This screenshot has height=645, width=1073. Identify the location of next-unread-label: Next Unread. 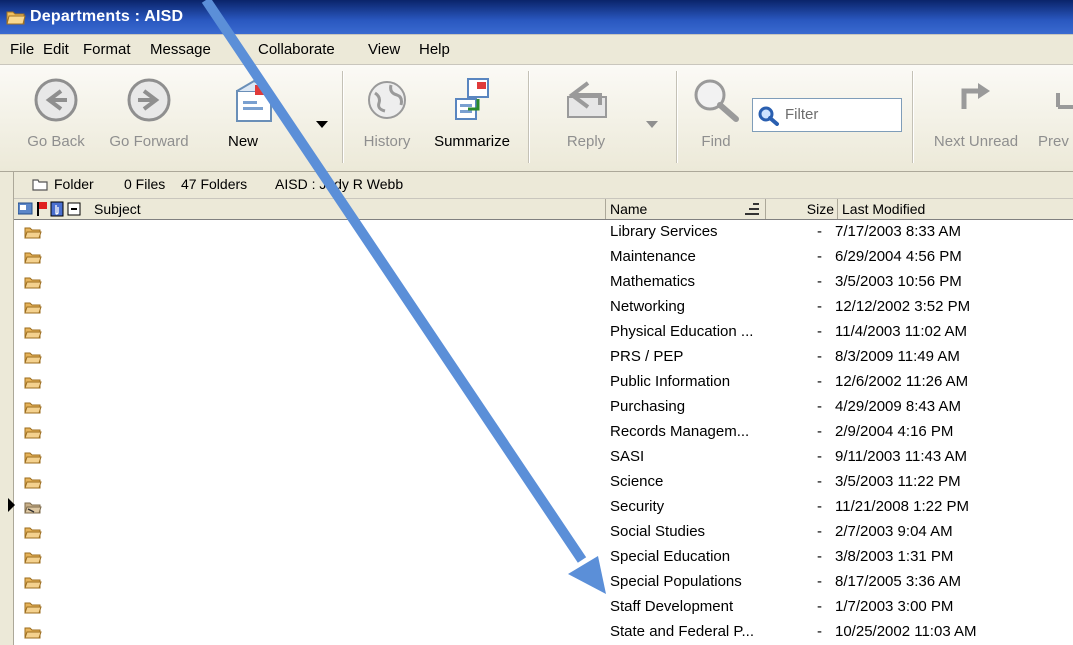
(976, 141).